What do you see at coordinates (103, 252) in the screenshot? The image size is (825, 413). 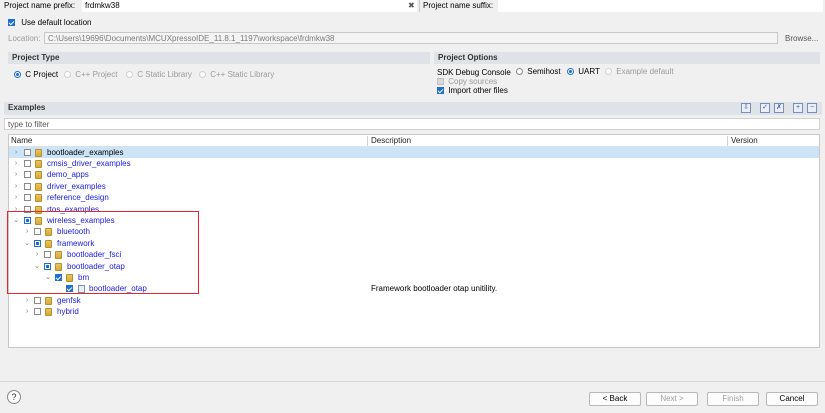 I see `highlight-box` at bounding box center [103, 252].